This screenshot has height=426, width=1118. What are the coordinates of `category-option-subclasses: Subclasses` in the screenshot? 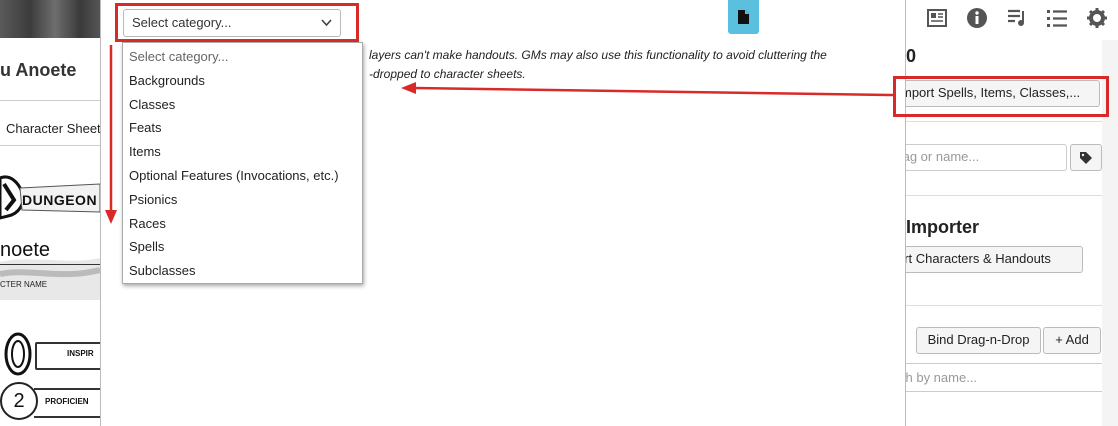 It's located at (242, 271).